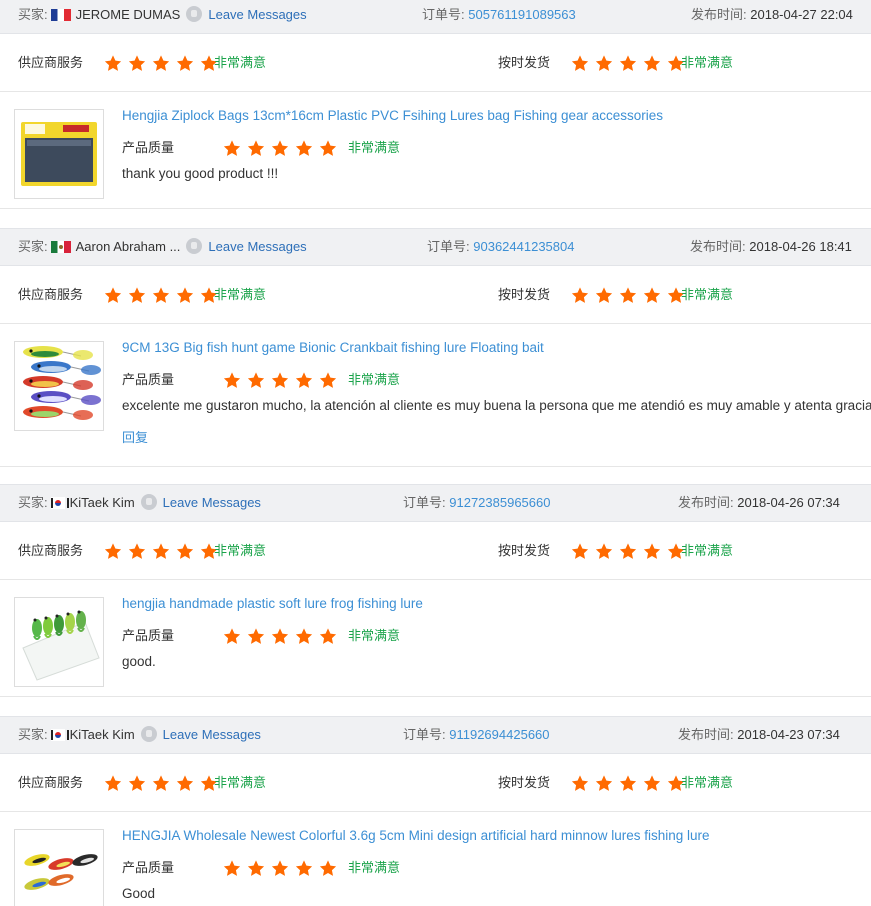 The height and width of the screenshot is (906, 871). What do you see at coordinates (801, 14) in the screenshot?
I see `published-time-value: 2018-04-27 22:04` at bounding box center [801, 14].